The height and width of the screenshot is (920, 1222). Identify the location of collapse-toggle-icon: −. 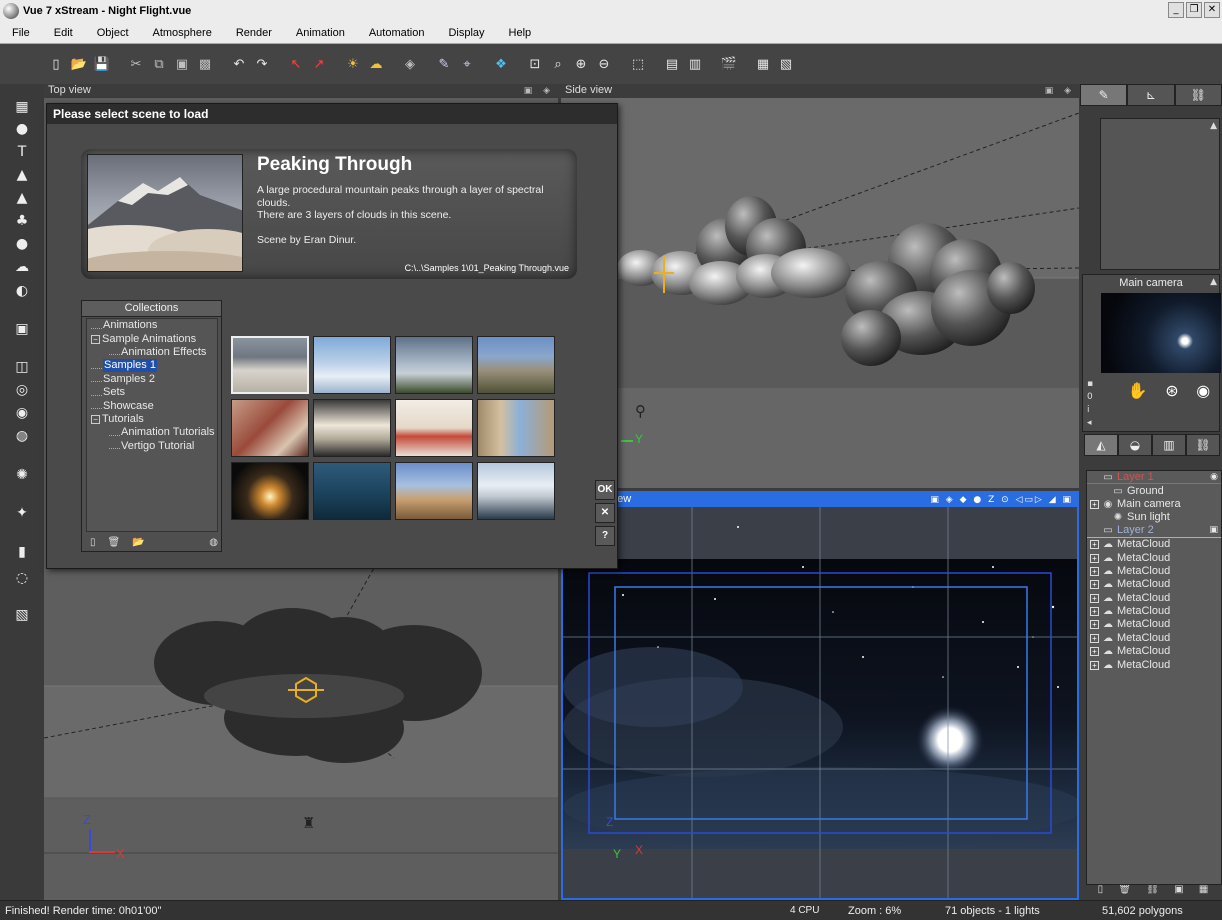
(95, 419).